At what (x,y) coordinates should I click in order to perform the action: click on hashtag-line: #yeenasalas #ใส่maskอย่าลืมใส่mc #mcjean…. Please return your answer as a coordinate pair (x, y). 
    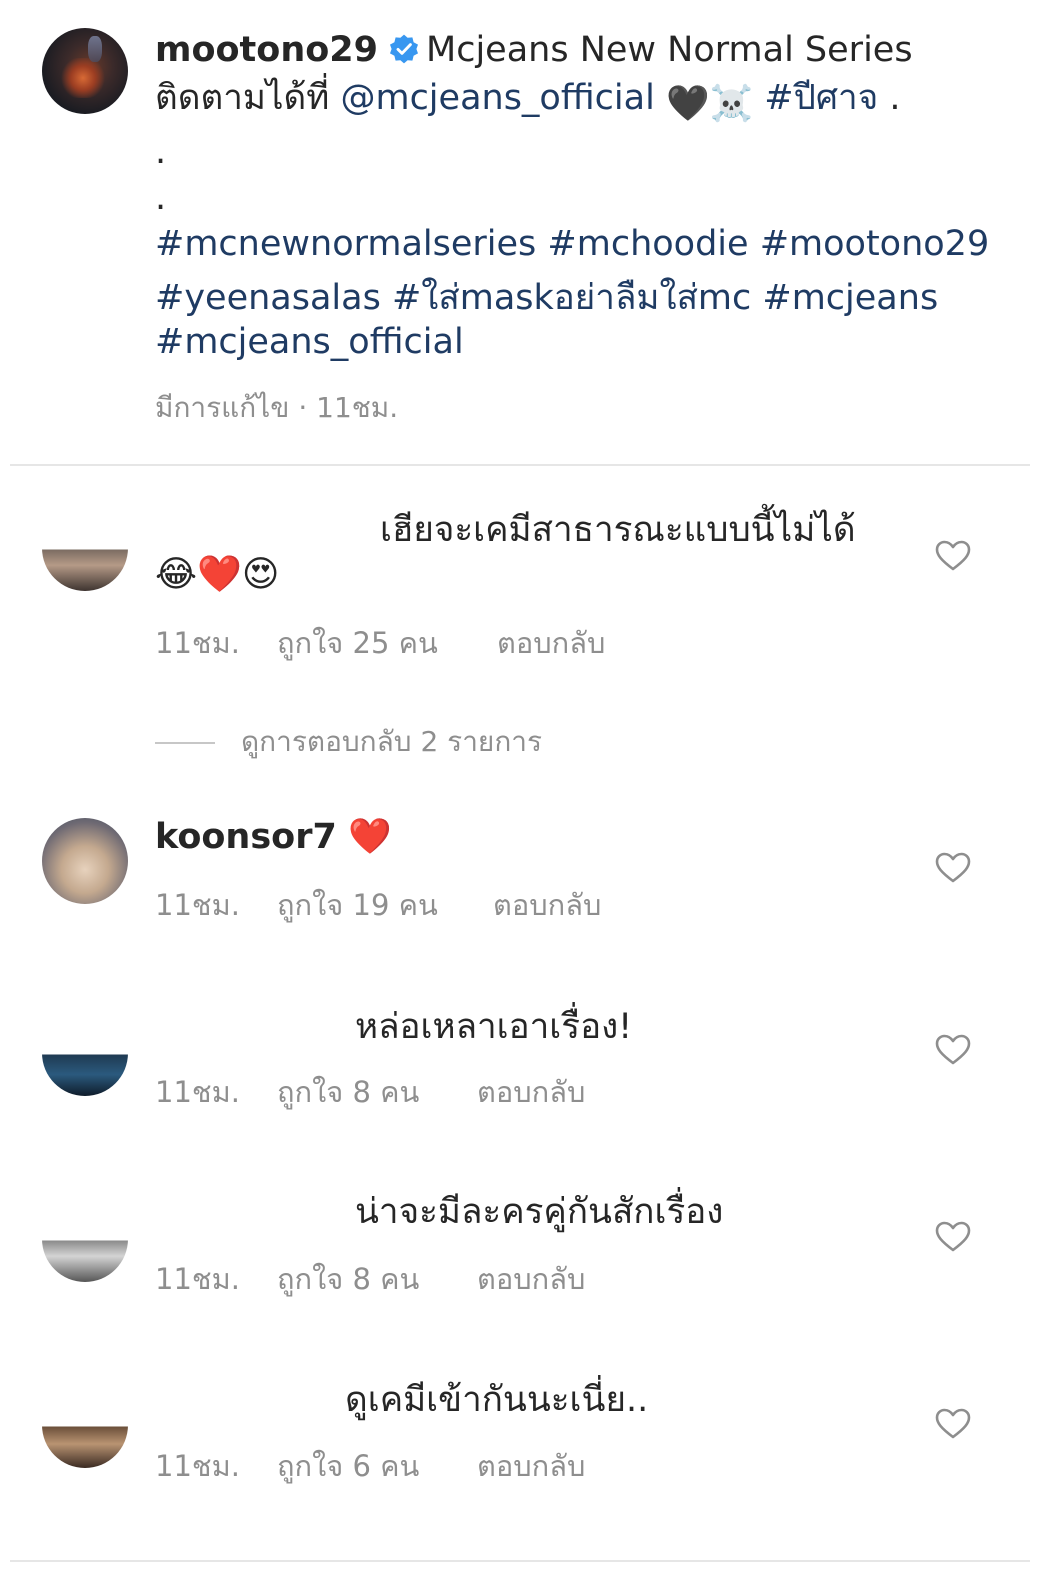
    Looking at the image, I should click on (546, 298).